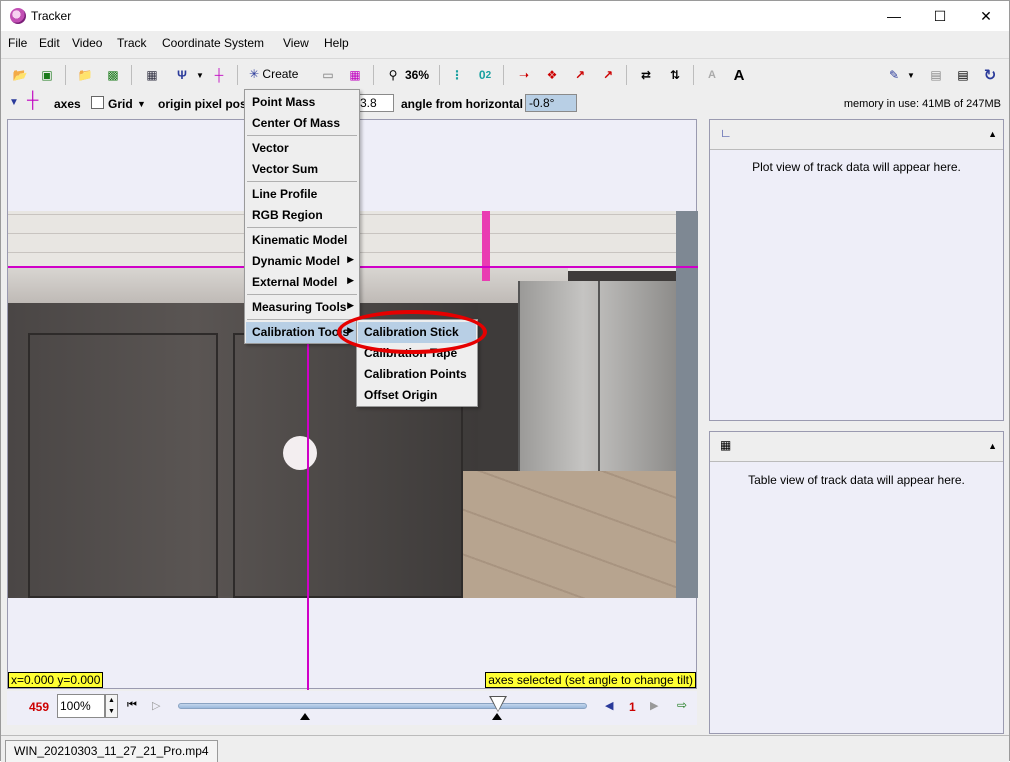 Image resolution: width=1010 pixels, height=762 pixels. I want to click on zoom-icon: ⚲, so click(393, 75).